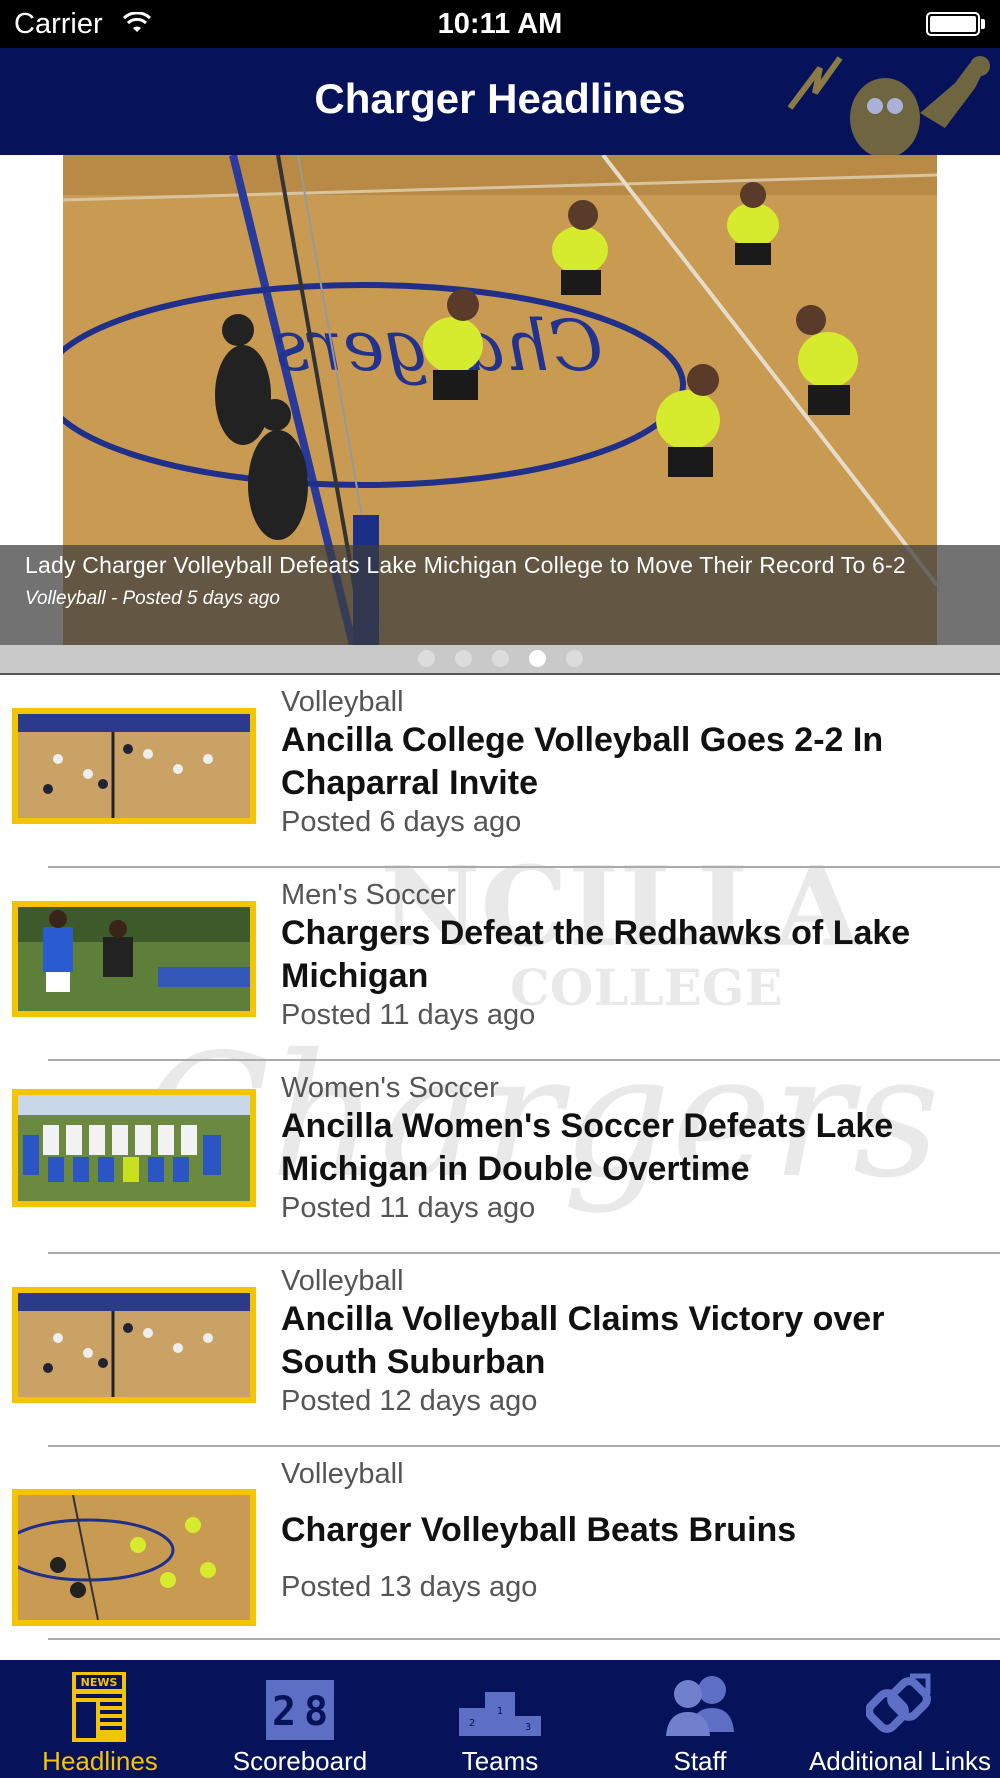 The width and height of the screenshot is (1000, 1778). I want to click on tab-scoreboard: 2 8 Scoreboard, so click(300, 1719).